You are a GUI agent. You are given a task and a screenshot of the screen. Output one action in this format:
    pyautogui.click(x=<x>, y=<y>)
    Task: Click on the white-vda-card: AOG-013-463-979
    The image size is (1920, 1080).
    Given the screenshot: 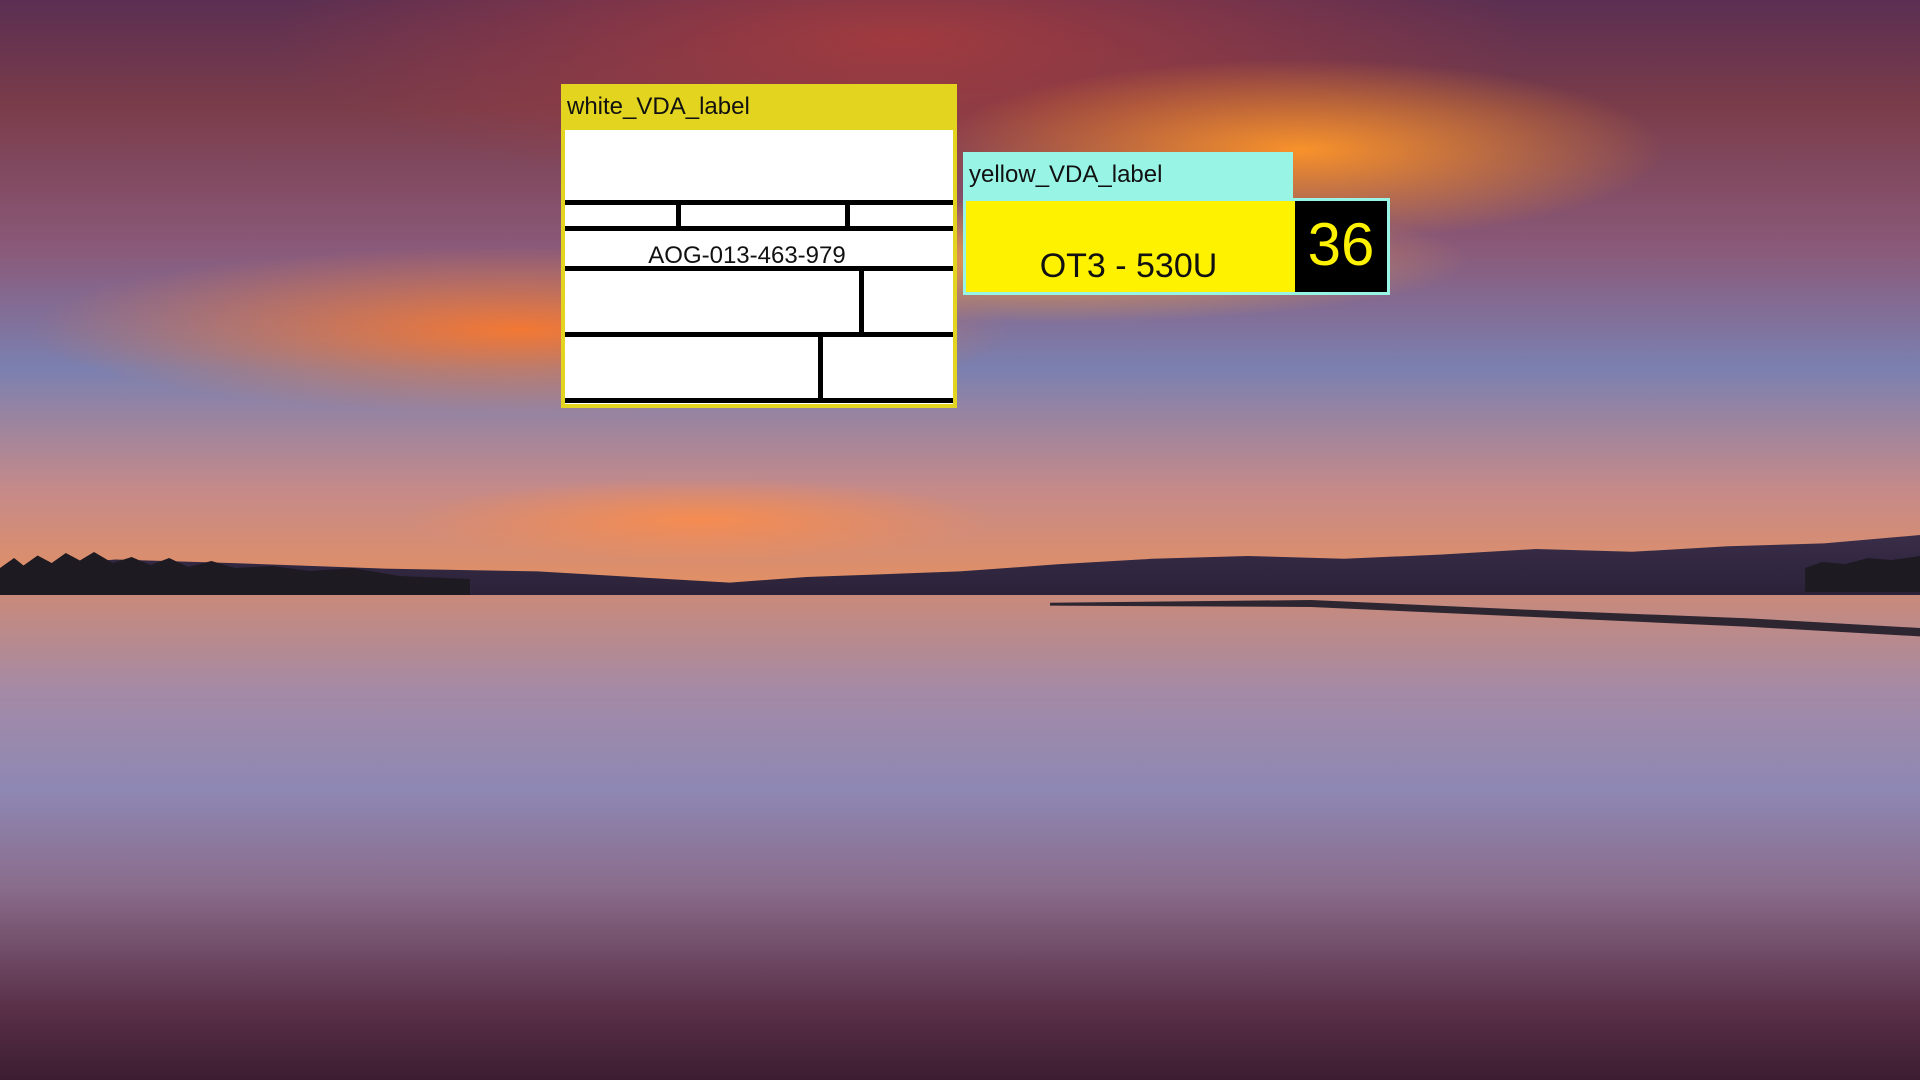 What is the action you would take?
    pyautogui.click(x=759, y=267)
    